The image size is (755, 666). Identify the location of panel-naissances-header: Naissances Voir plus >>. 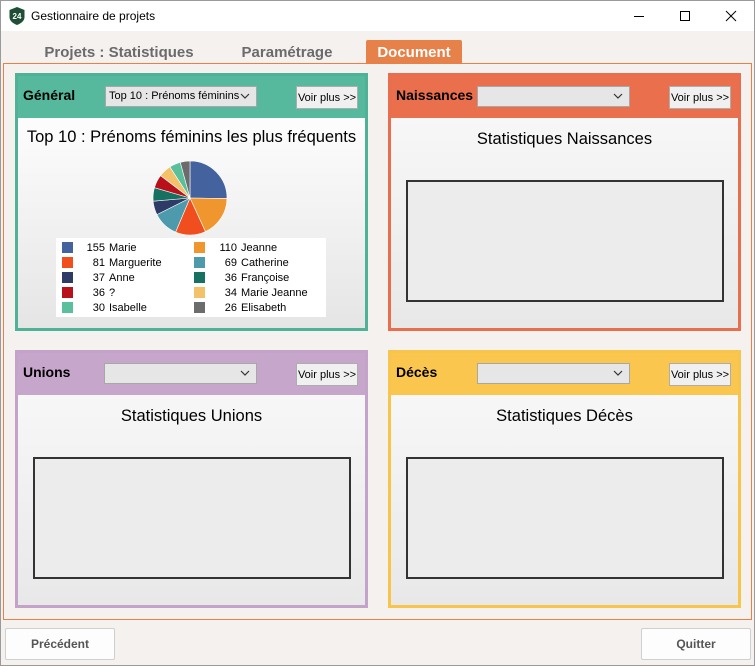
(564, 97).